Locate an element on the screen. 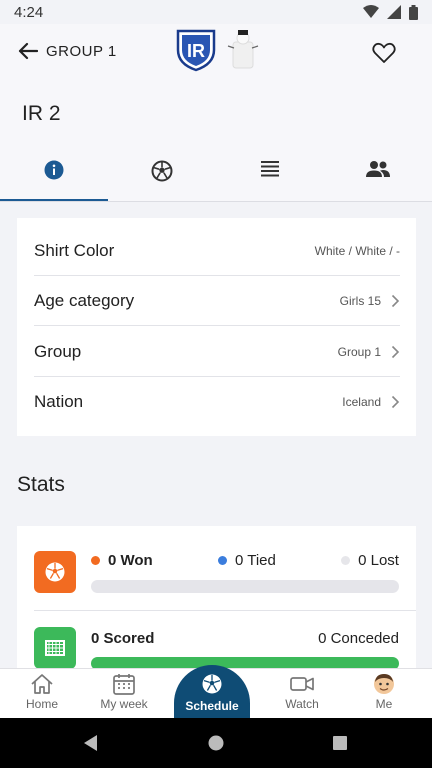  info-row-shirt-color: Shirt Color White / White / - is located at coordinates (217, 251).